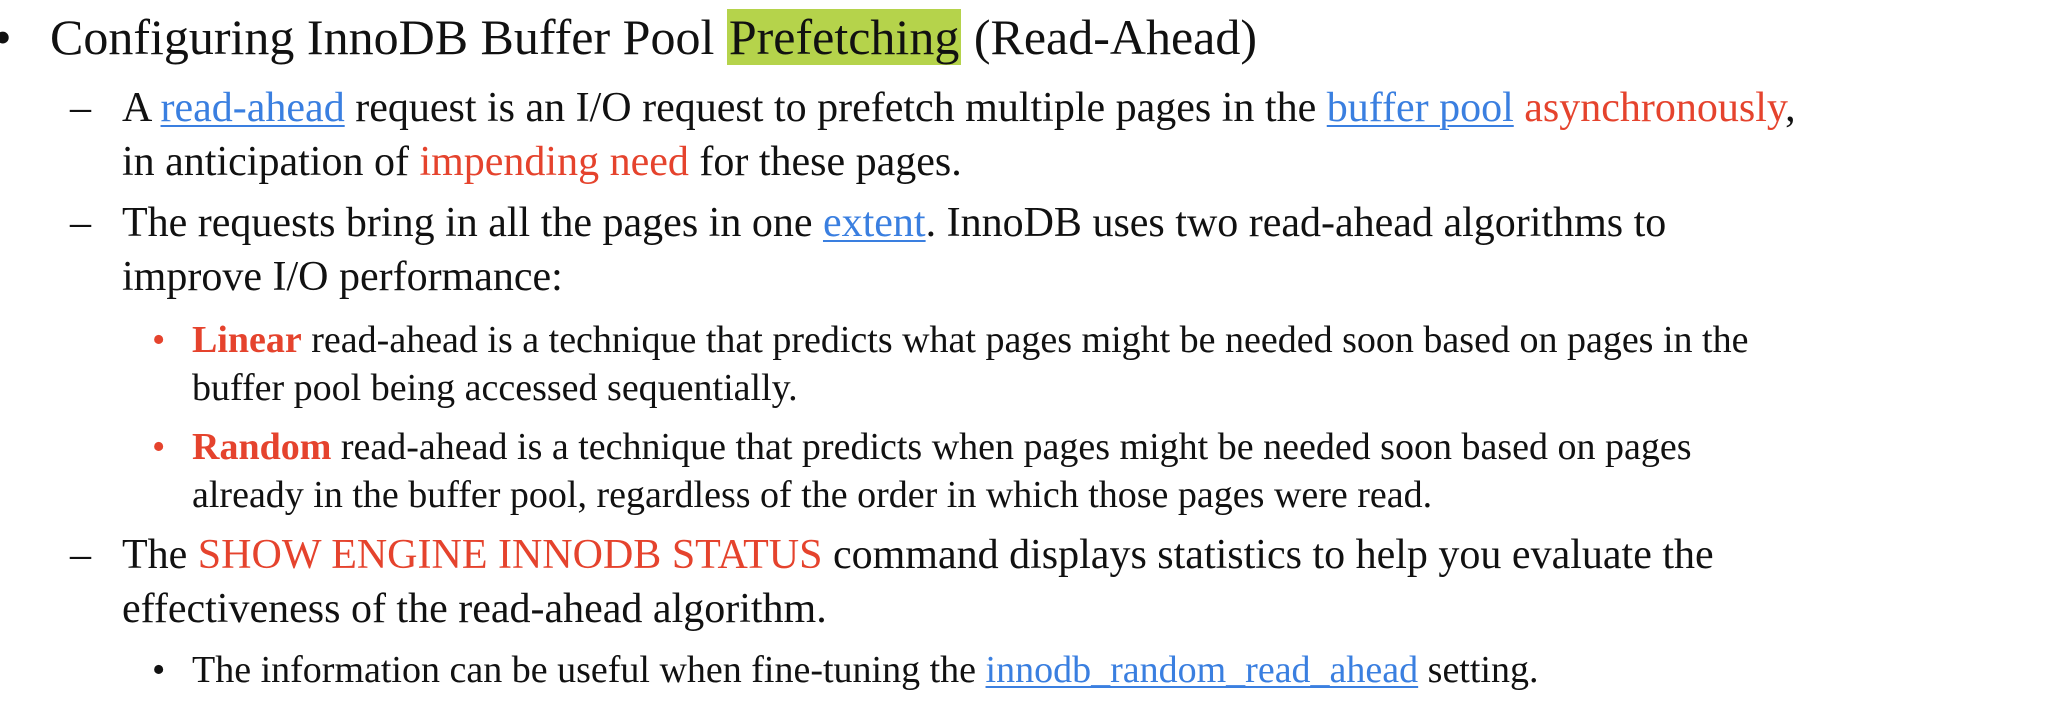 This screenshot has height=714, width=2068. Describe the element at coordinates (1790, 108) in the screenshot. I see `item1-text-comma: ,` at that location.